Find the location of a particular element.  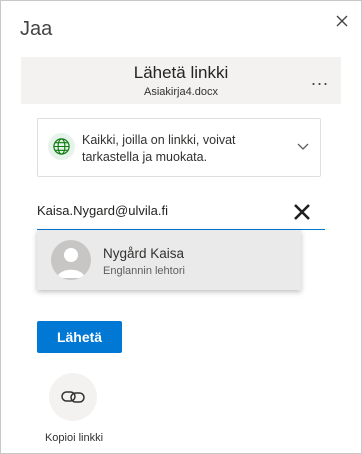

chevron-down-icon is located at coordinates (303, 146).